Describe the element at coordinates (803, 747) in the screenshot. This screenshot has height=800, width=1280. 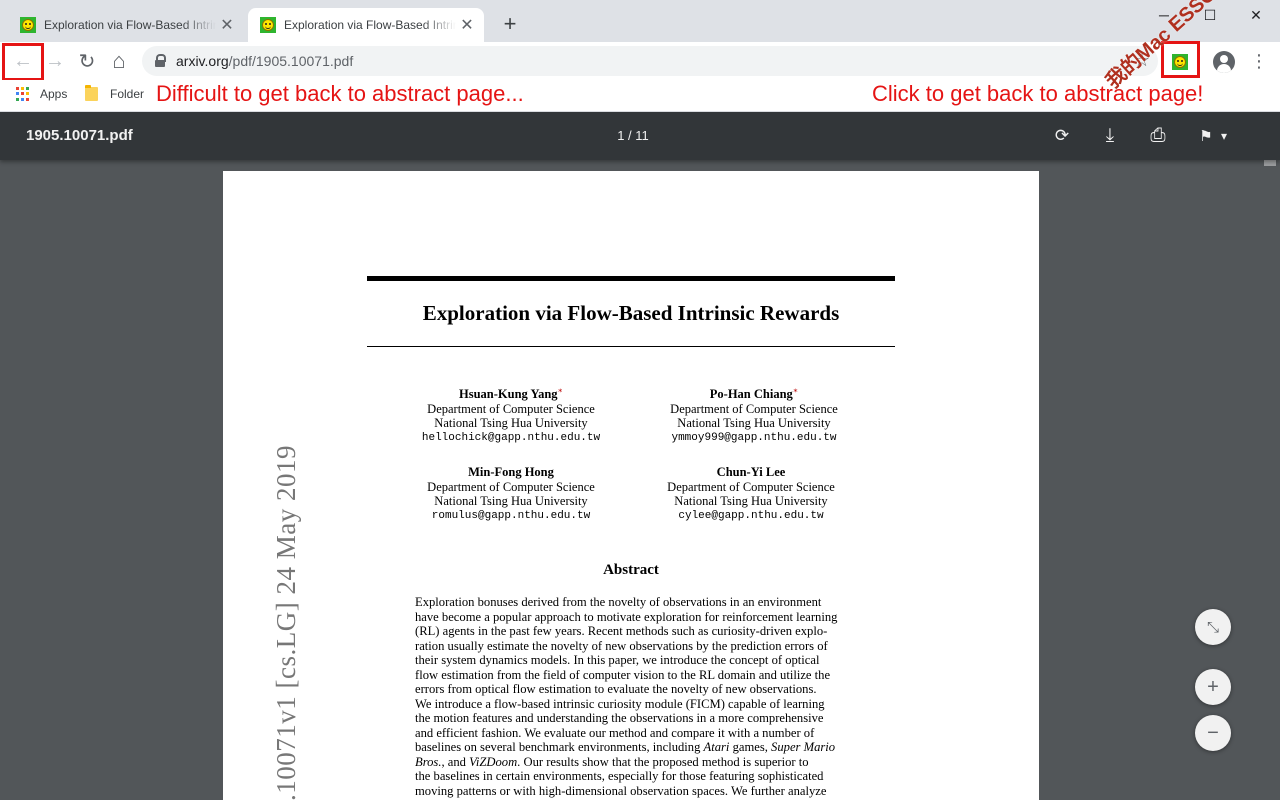
I see `abstract-italic: Super Mario` at that location.